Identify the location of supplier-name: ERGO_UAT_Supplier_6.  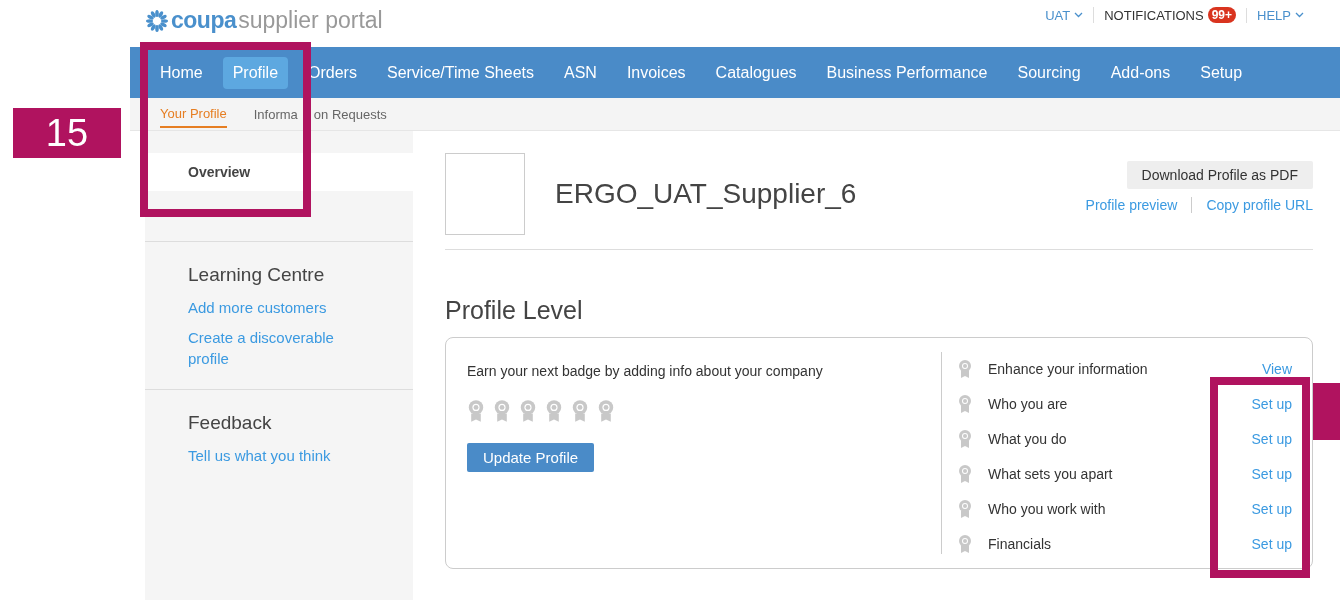
(706, 194).